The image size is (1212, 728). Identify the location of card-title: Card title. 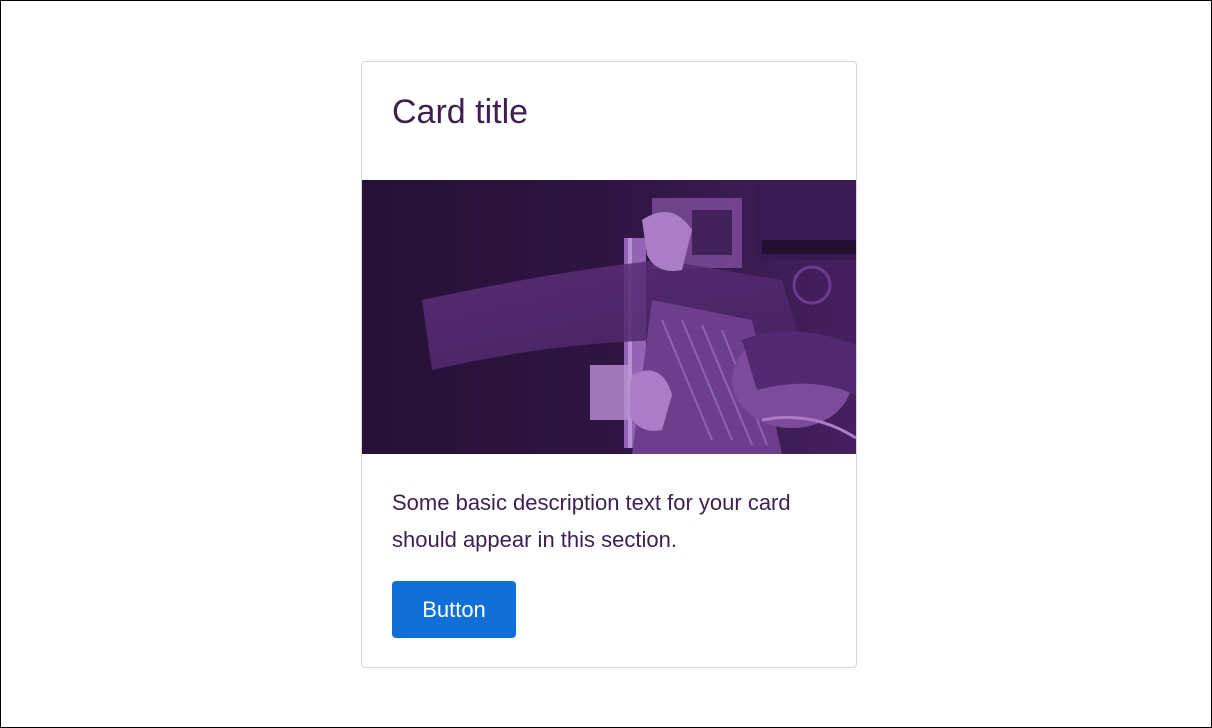
(460, 112).